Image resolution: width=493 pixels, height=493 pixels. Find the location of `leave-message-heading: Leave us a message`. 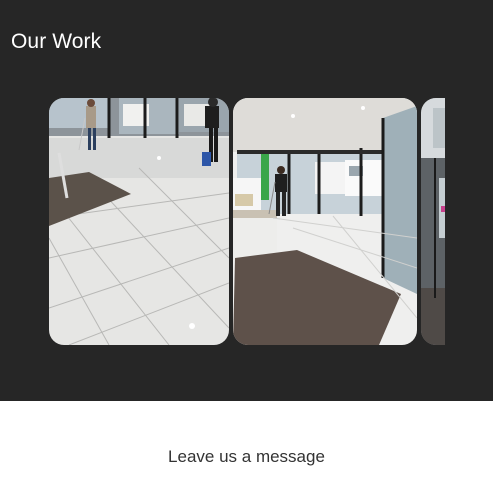

leave-message-heading: Leave us a message is located at coordinates (246, 456).